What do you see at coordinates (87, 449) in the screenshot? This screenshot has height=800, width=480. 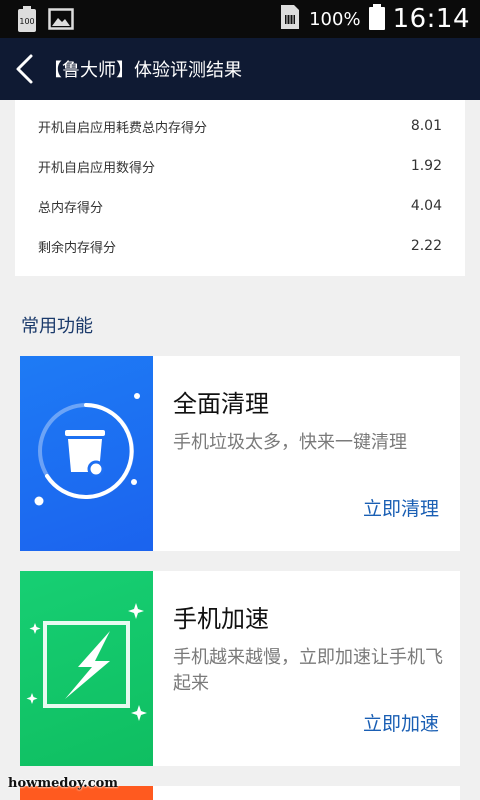 I see `trash-can-icon` at bounding box center [87, 449].